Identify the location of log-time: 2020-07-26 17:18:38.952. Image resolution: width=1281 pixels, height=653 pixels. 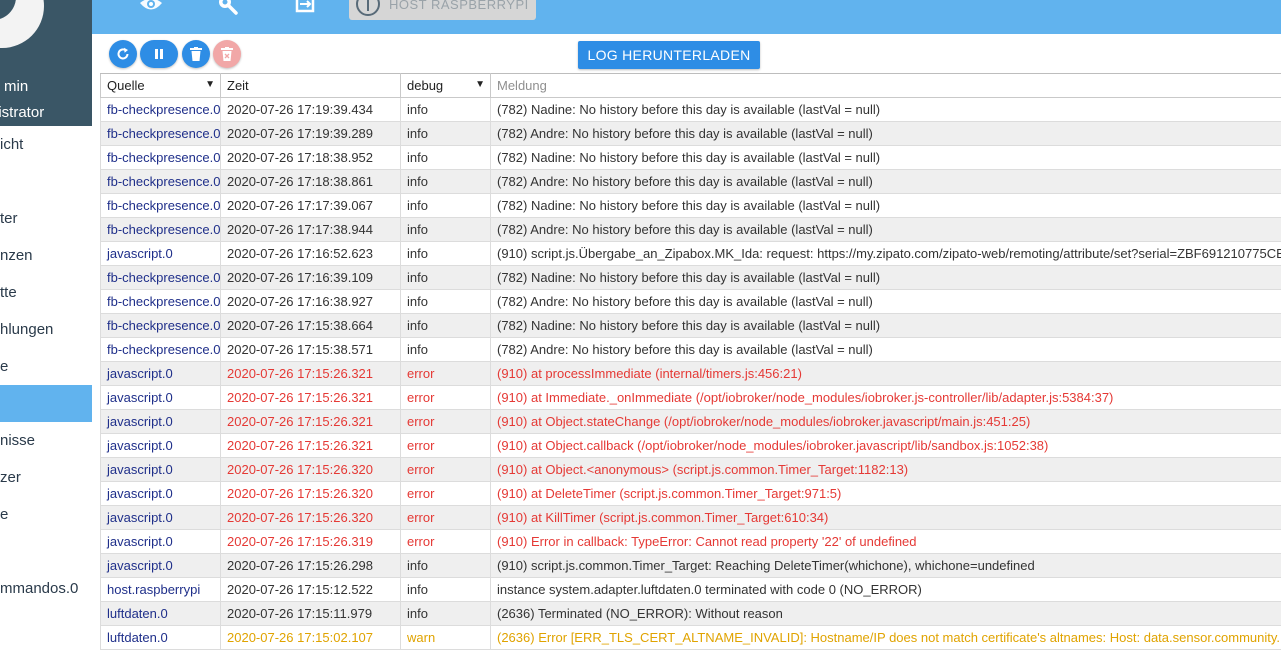
(310, 157).